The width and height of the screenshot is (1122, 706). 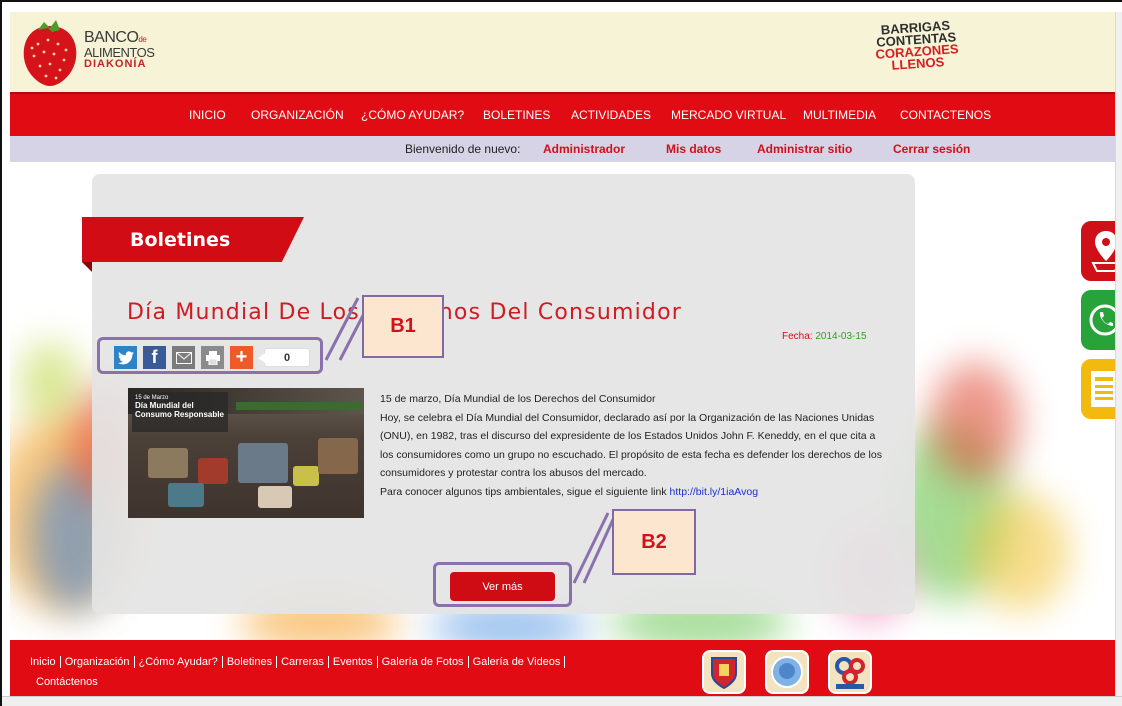 I want to click on shield-icon, so click(x=724, y=673).